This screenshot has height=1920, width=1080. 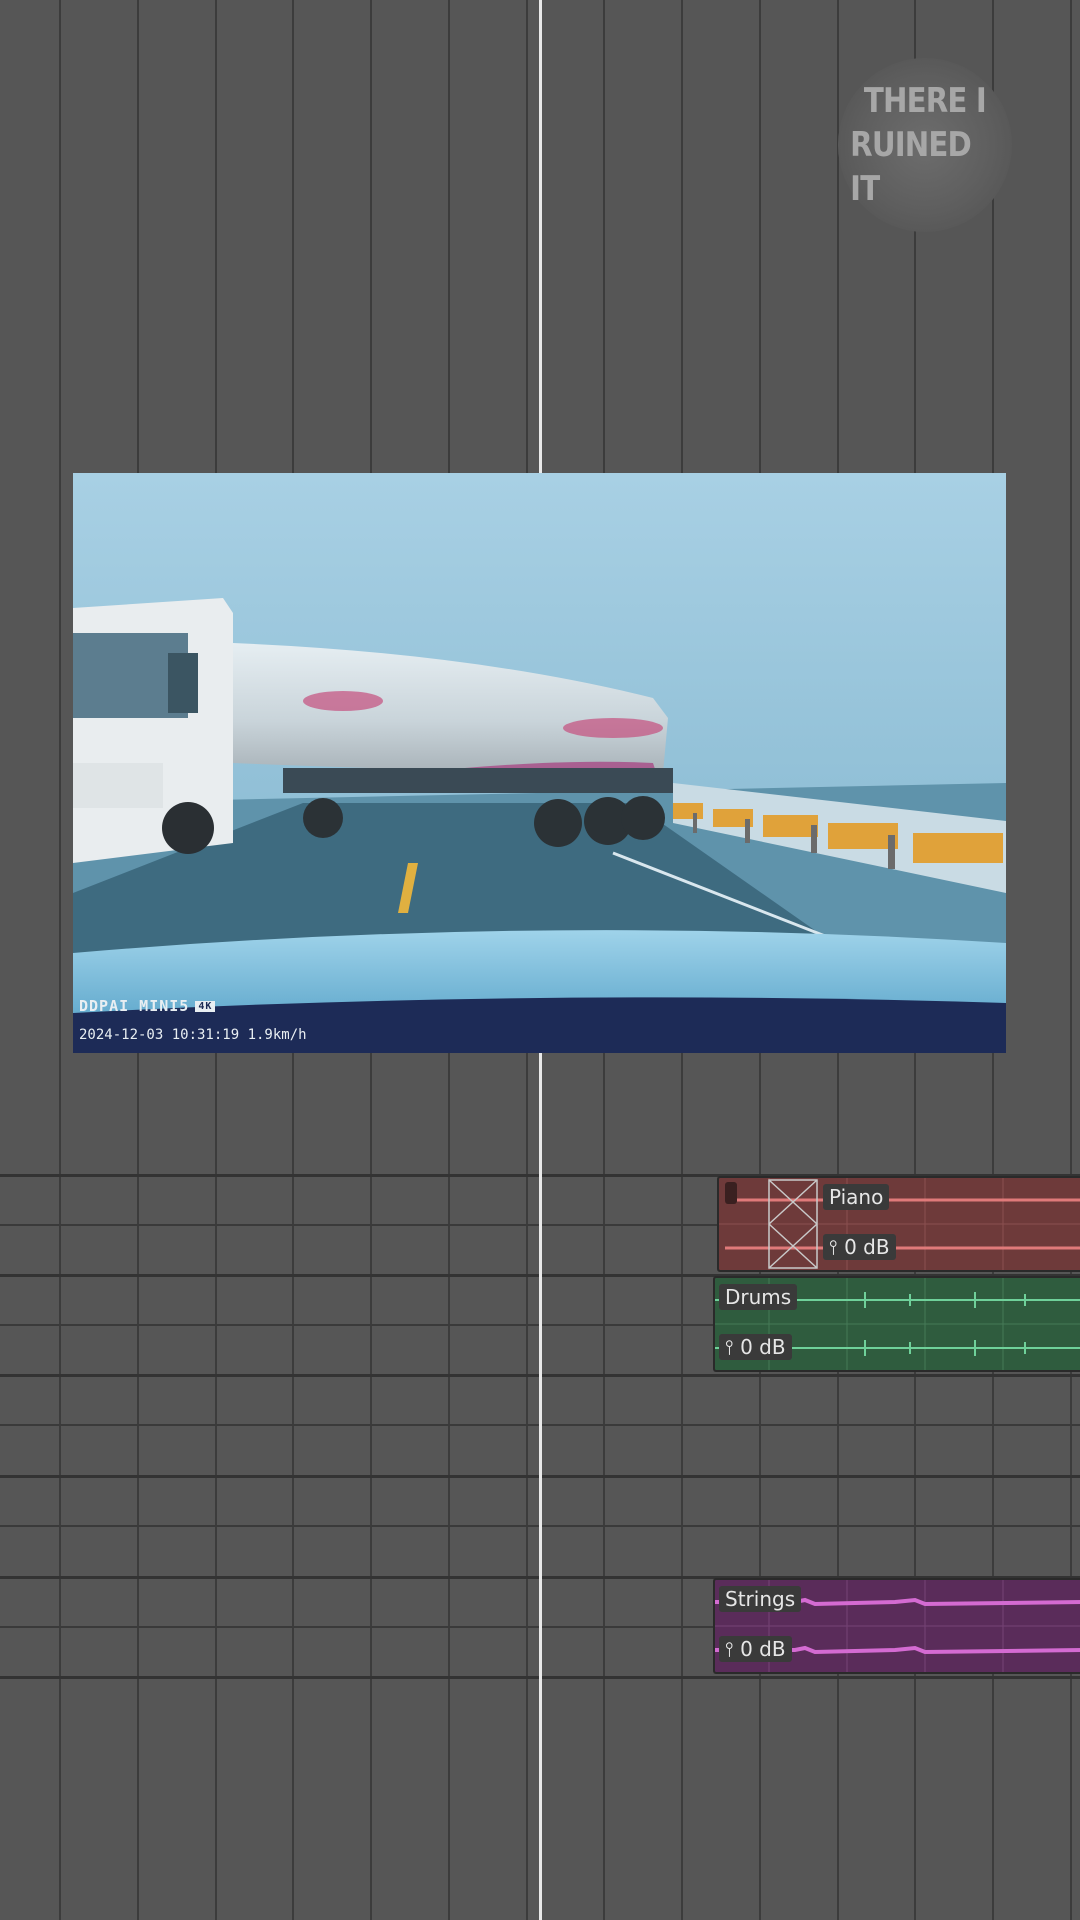 I want to click on camera-brand-overlay: DDPAI MINI5 4K, so click(x=147, y=1006).